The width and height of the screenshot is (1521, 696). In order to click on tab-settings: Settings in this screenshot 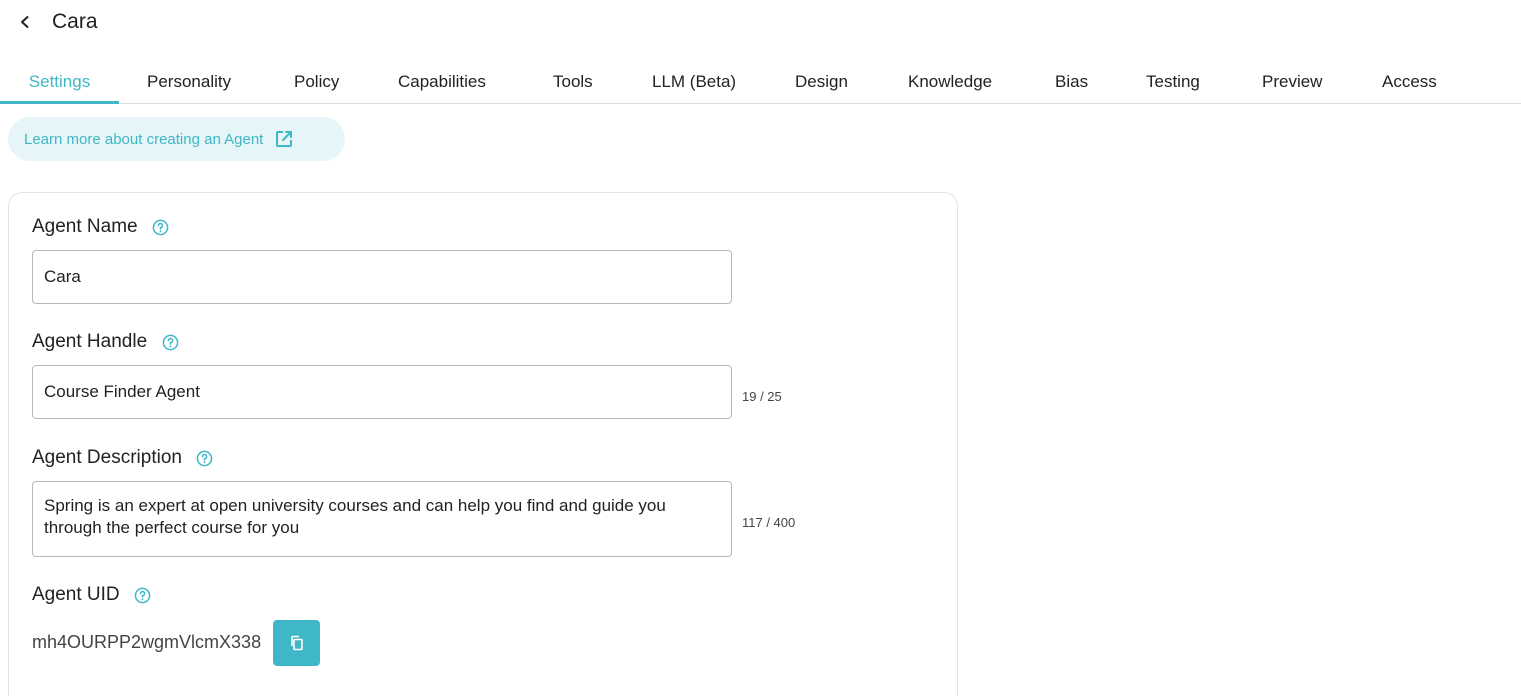, I will do `click(59, 82)`.